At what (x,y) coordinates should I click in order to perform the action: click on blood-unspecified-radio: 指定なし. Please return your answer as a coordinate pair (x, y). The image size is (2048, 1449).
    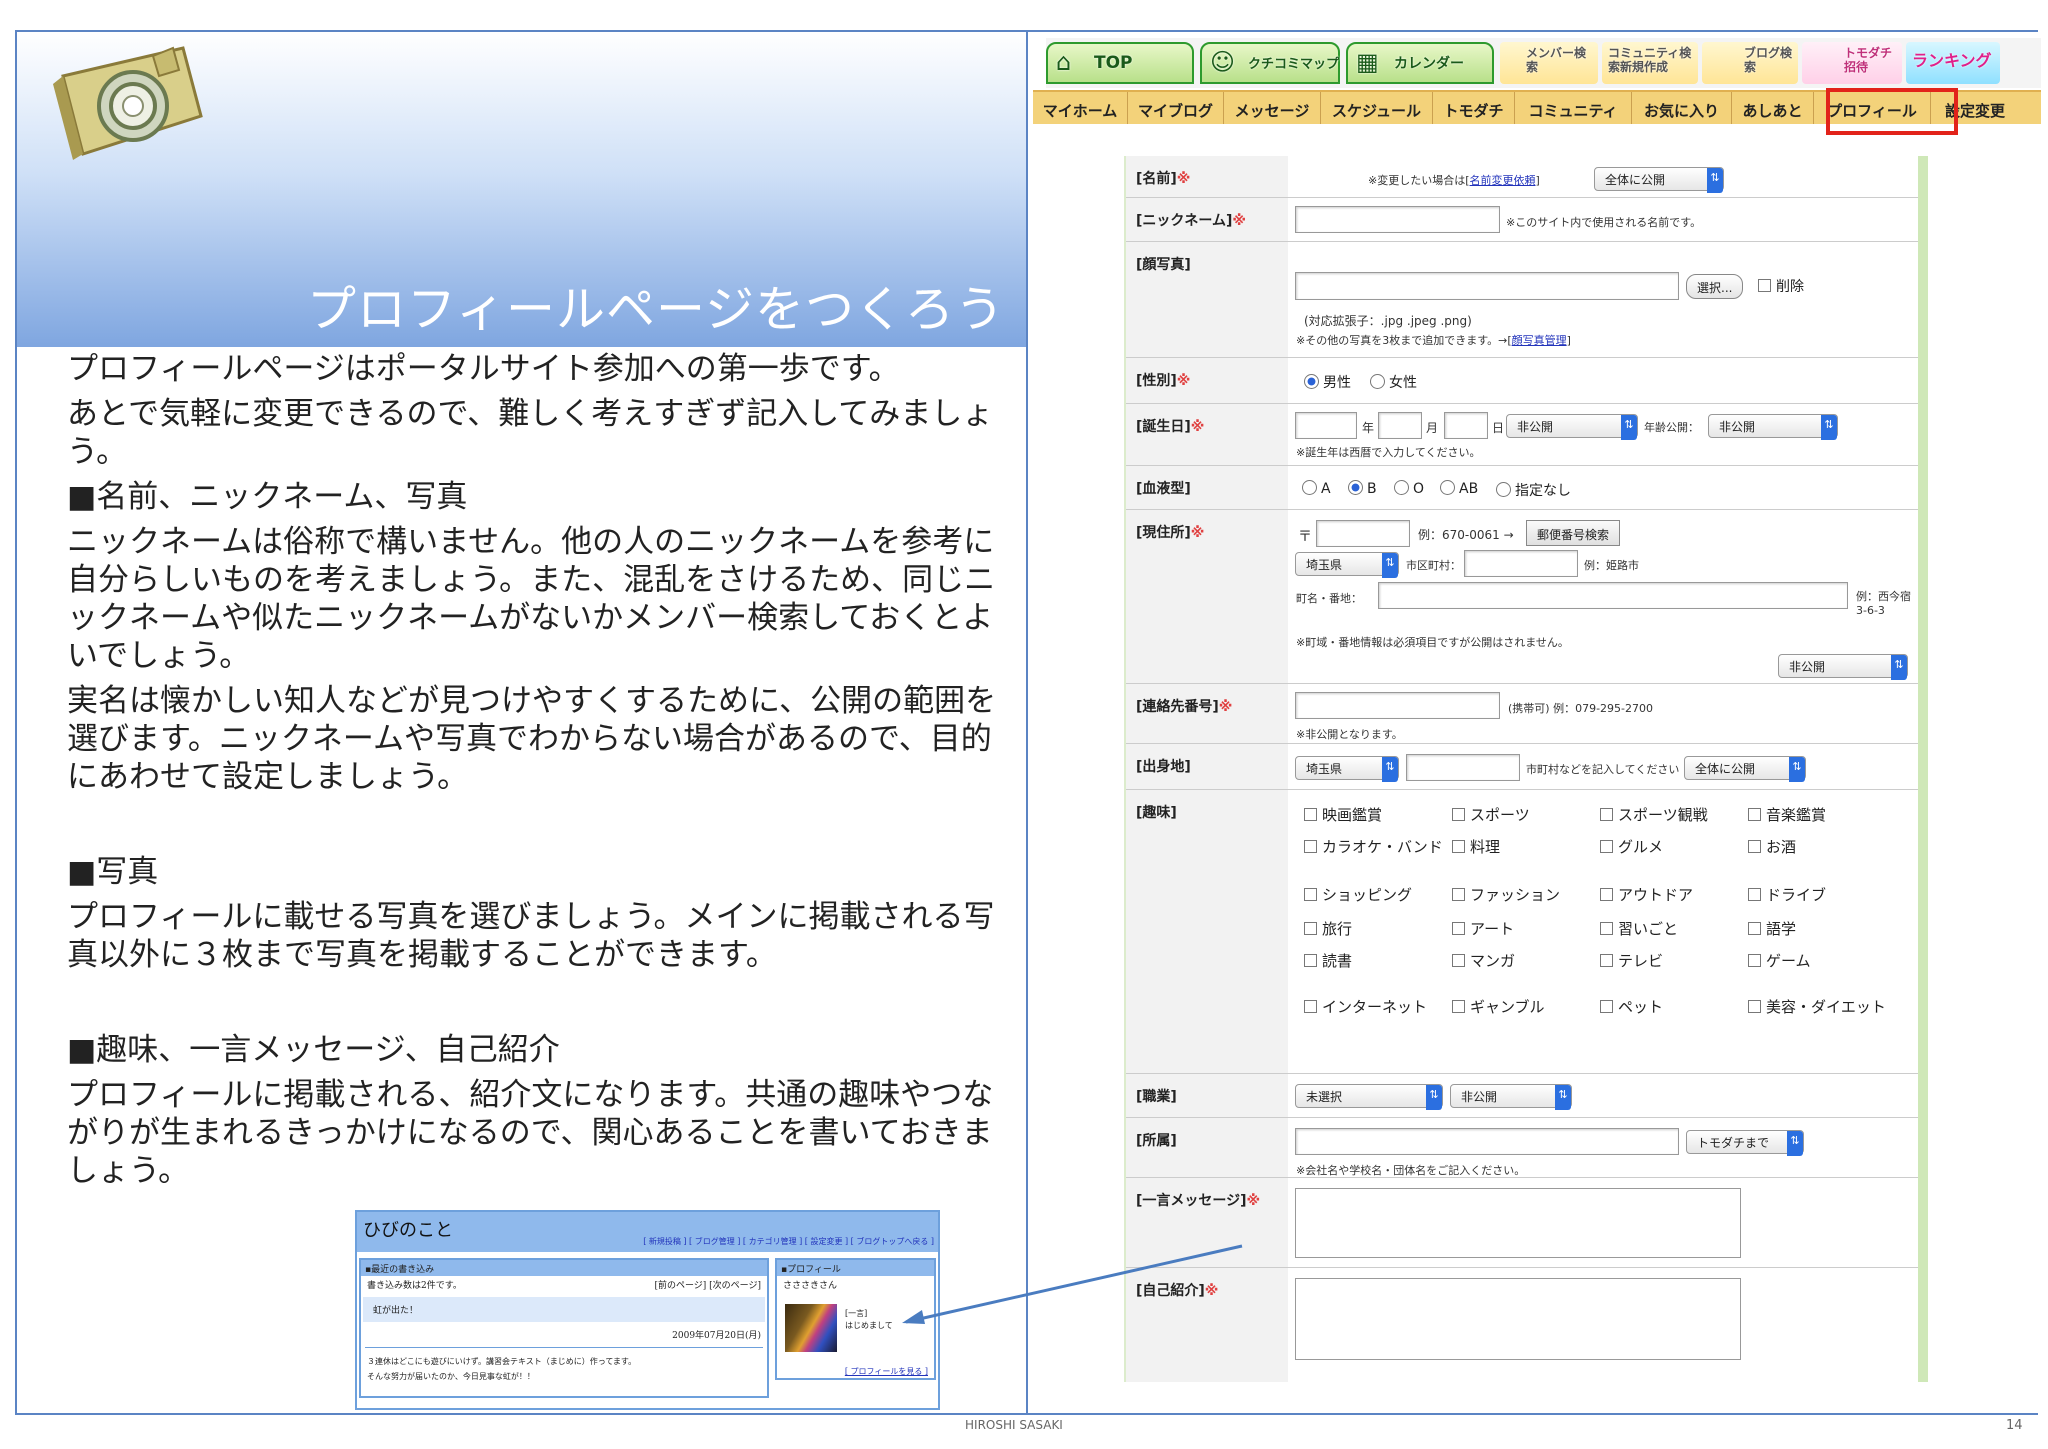
    Looking at the image, I should click on (1533, 490).